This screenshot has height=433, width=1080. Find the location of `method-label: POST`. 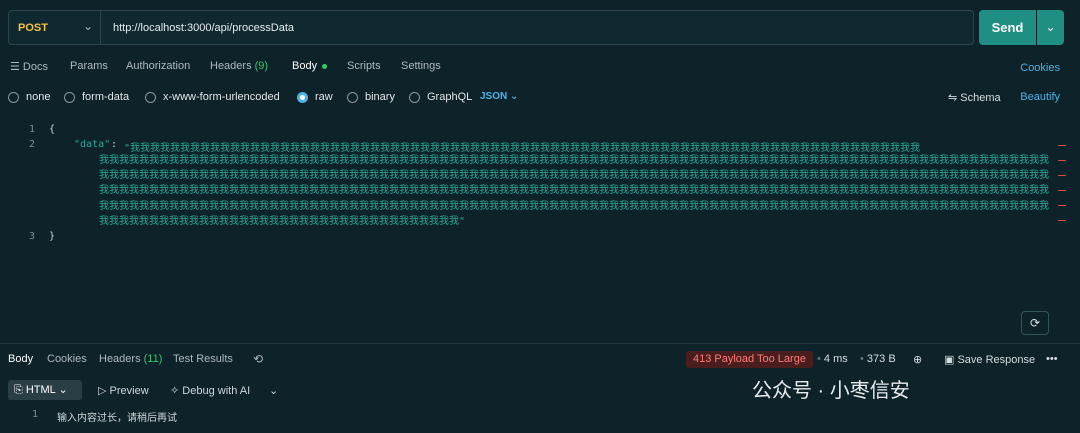

method-label: POST is located at coordinates (33, 28).